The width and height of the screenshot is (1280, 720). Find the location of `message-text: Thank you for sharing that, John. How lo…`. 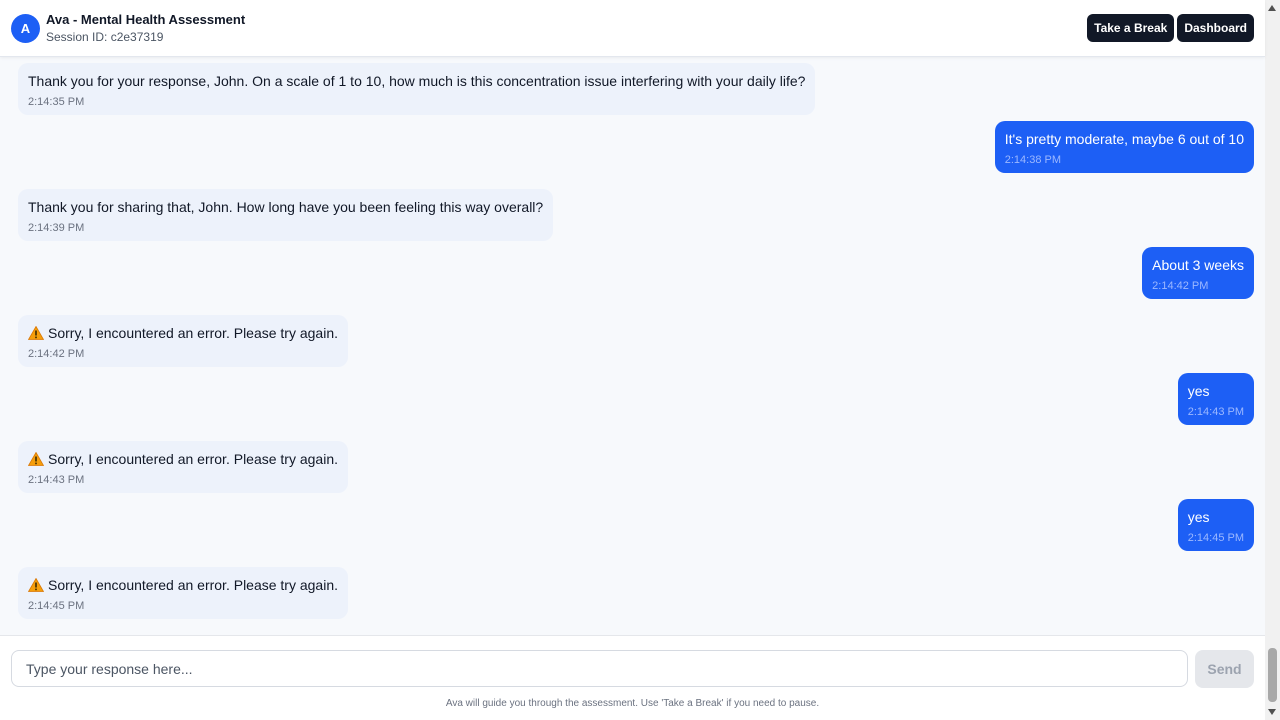

message-text: Thank you for sharing that, John. How lo… is located at coordinates (286, 207).